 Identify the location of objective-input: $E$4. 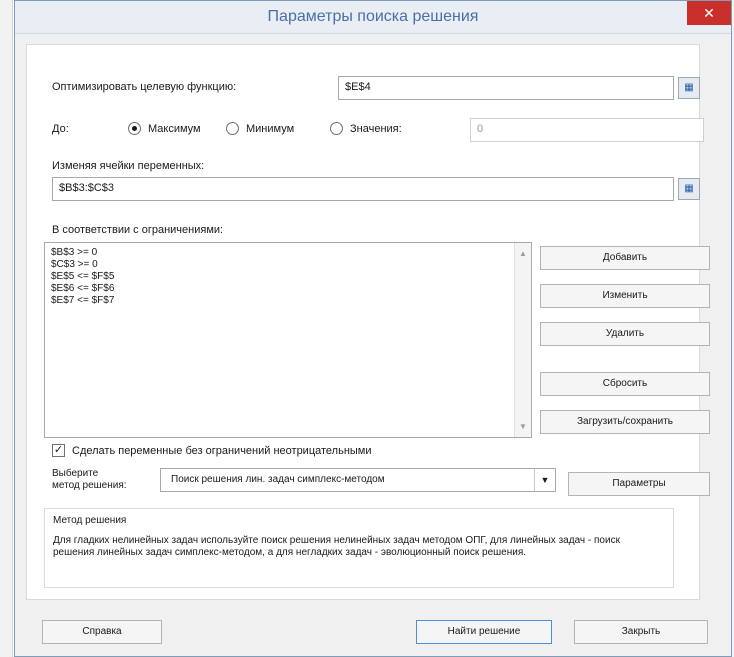
(506, 88).